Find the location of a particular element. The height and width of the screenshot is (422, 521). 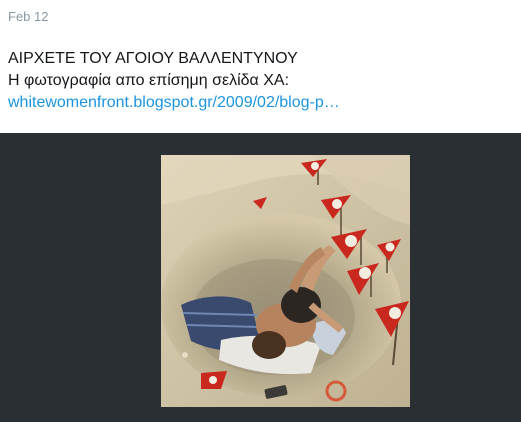

tweet-timestamp: Feb 12 is located at coordinates (28, 16).